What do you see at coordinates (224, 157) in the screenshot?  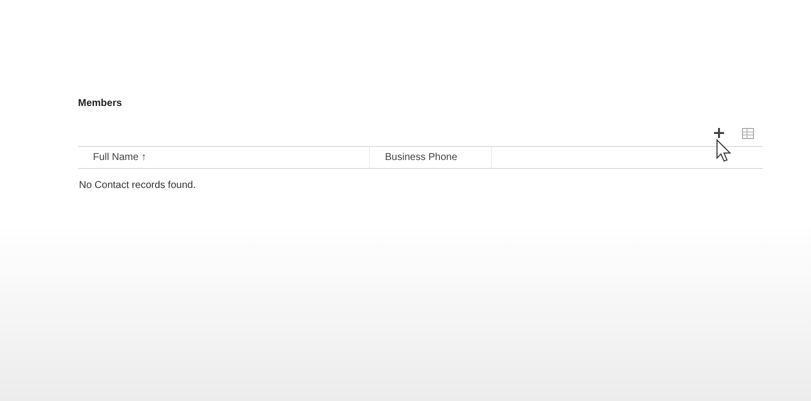 I see `column-header: Full Name ↑` at bounding box center [224, 157].